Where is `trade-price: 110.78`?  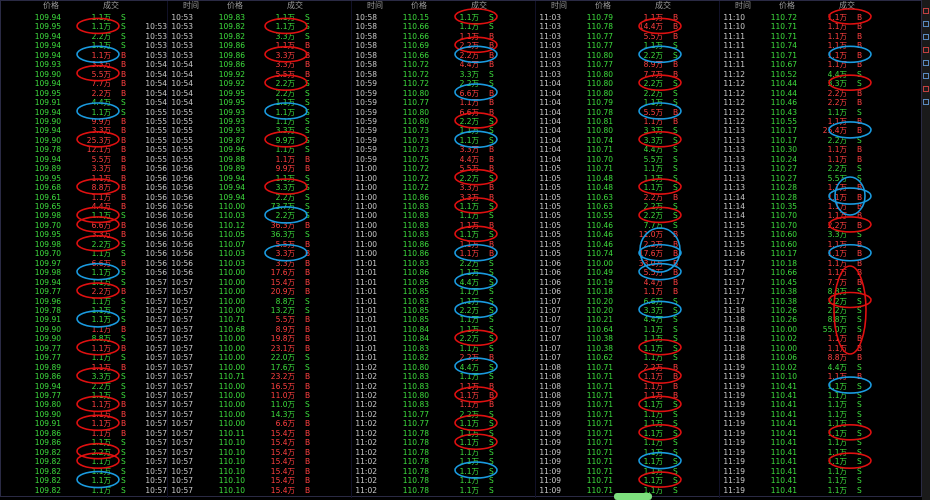
trade-price: 110.78 is located at coordinates (599, 27).